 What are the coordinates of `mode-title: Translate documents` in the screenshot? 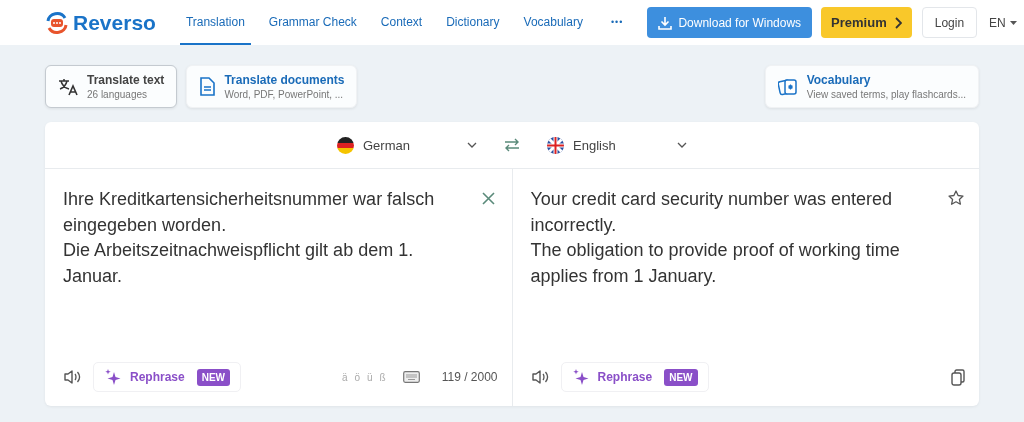 It's located at (284, 80).